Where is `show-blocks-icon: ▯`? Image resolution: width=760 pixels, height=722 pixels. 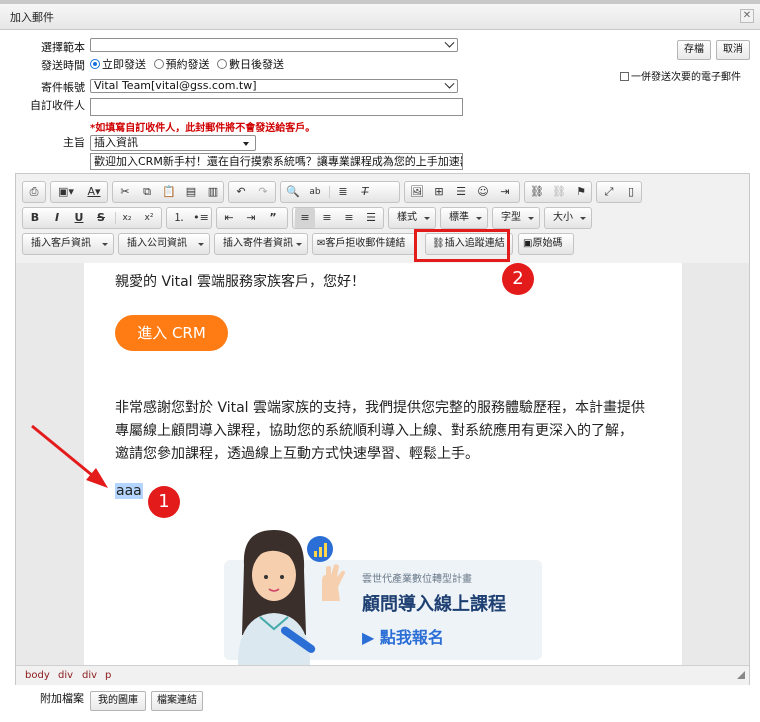 show-blocks-icon: ▯ is located at coordinates (631, 192).